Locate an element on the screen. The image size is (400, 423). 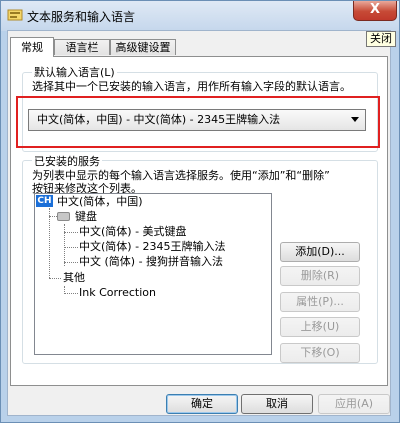
apply-button: 应用(A) is located at coordinates (354, 404).